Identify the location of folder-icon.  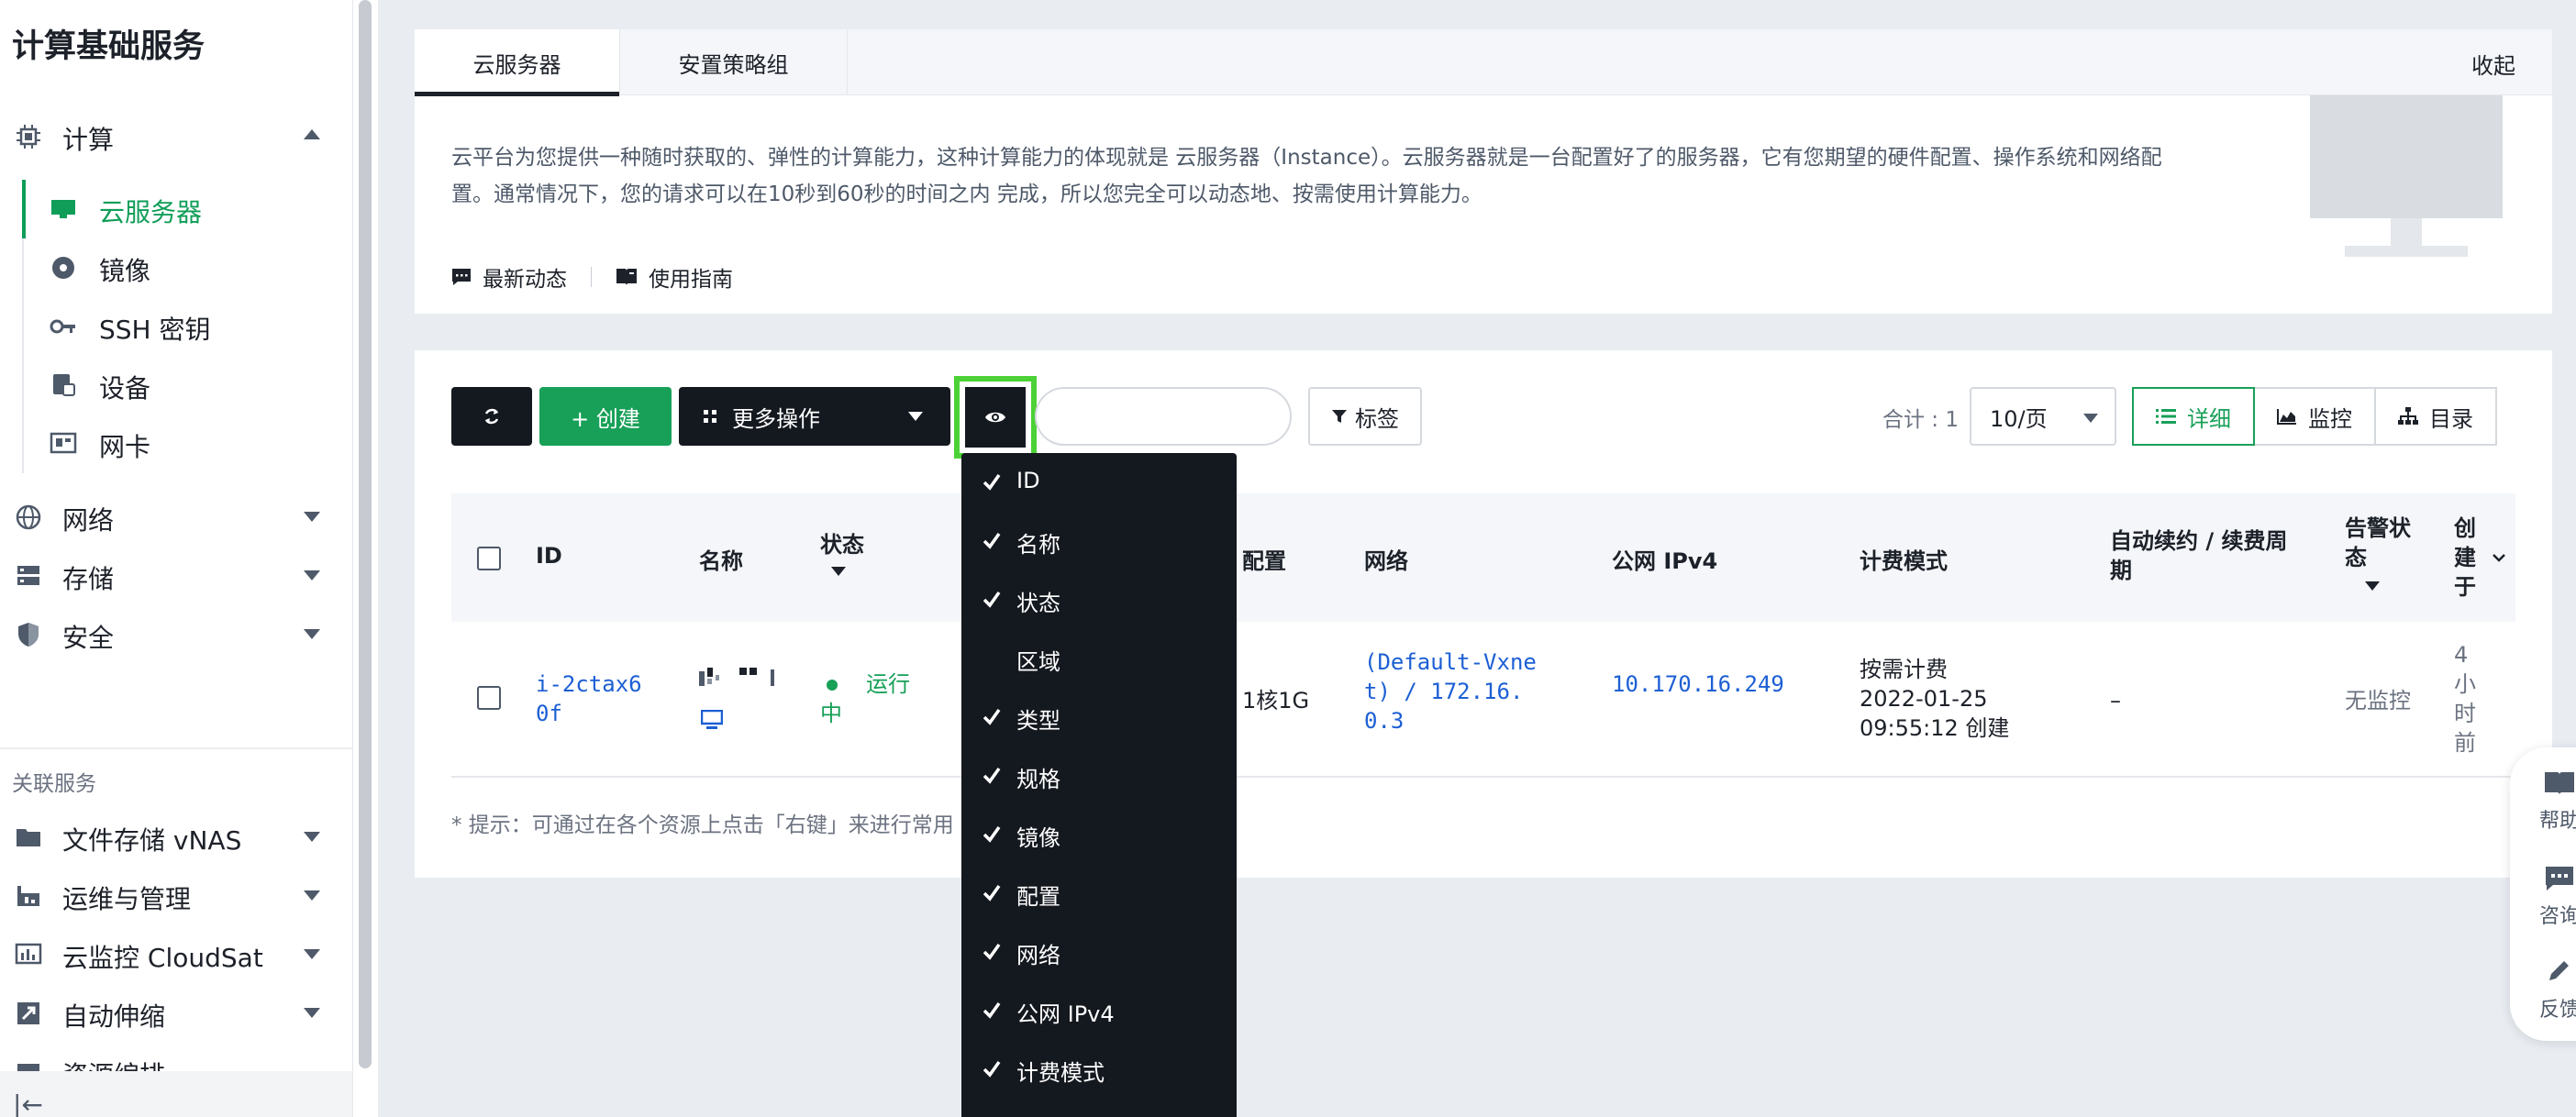
(28, 837).